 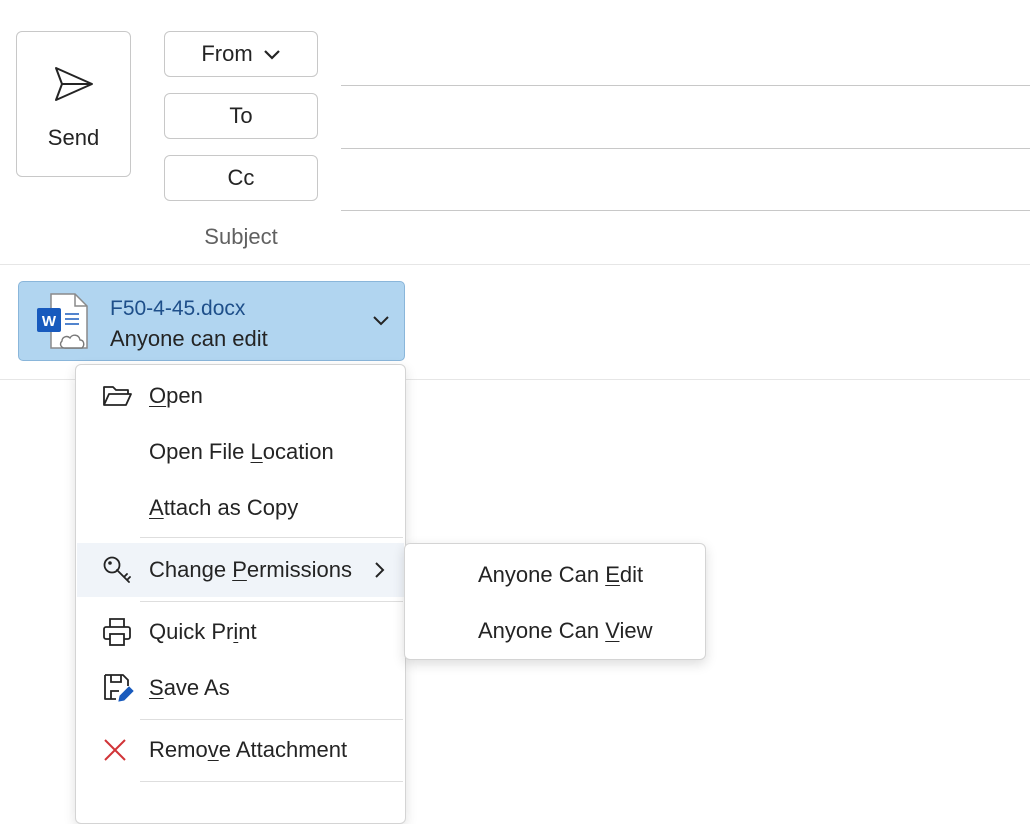 I want to click on subject-label: Subject, so click(x=241, y=236).